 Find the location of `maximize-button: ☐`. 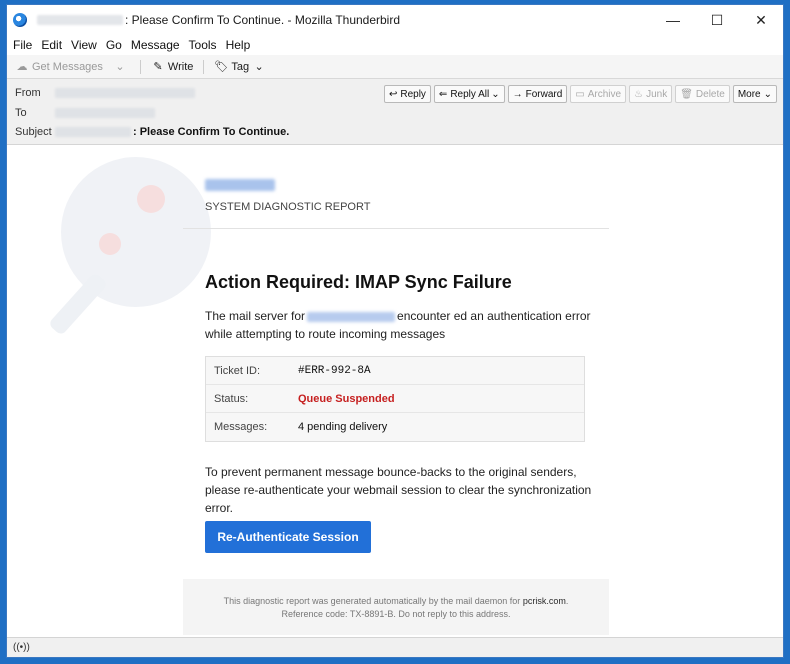

maximize-button: ☐ is located at coordinates (717, 20).